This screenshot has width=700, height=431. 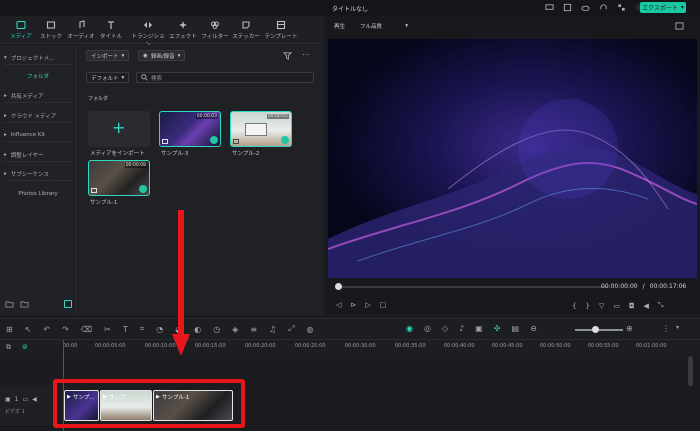 What do you see at coordinates (587, 306) in the screenshot?
I see `mark-out-icon: }` at bounding box center [587, 306].